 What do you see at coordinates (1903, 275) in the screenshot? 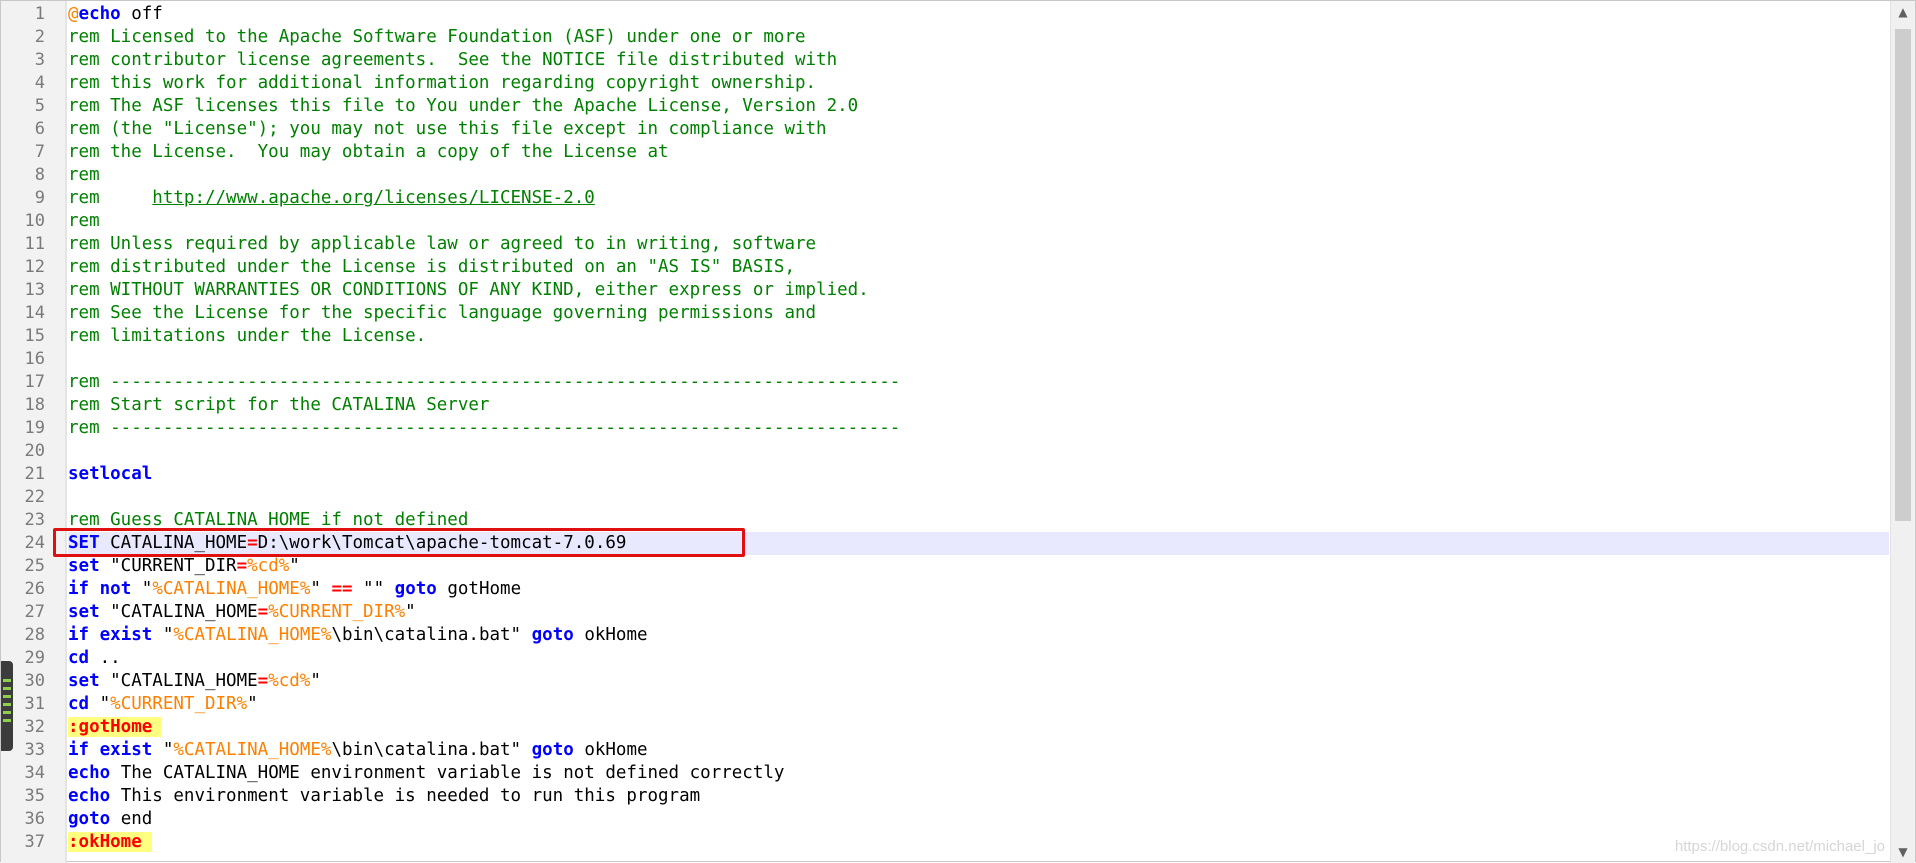
I see `scrollbar-thumb` at bounding box center [1903, 275].